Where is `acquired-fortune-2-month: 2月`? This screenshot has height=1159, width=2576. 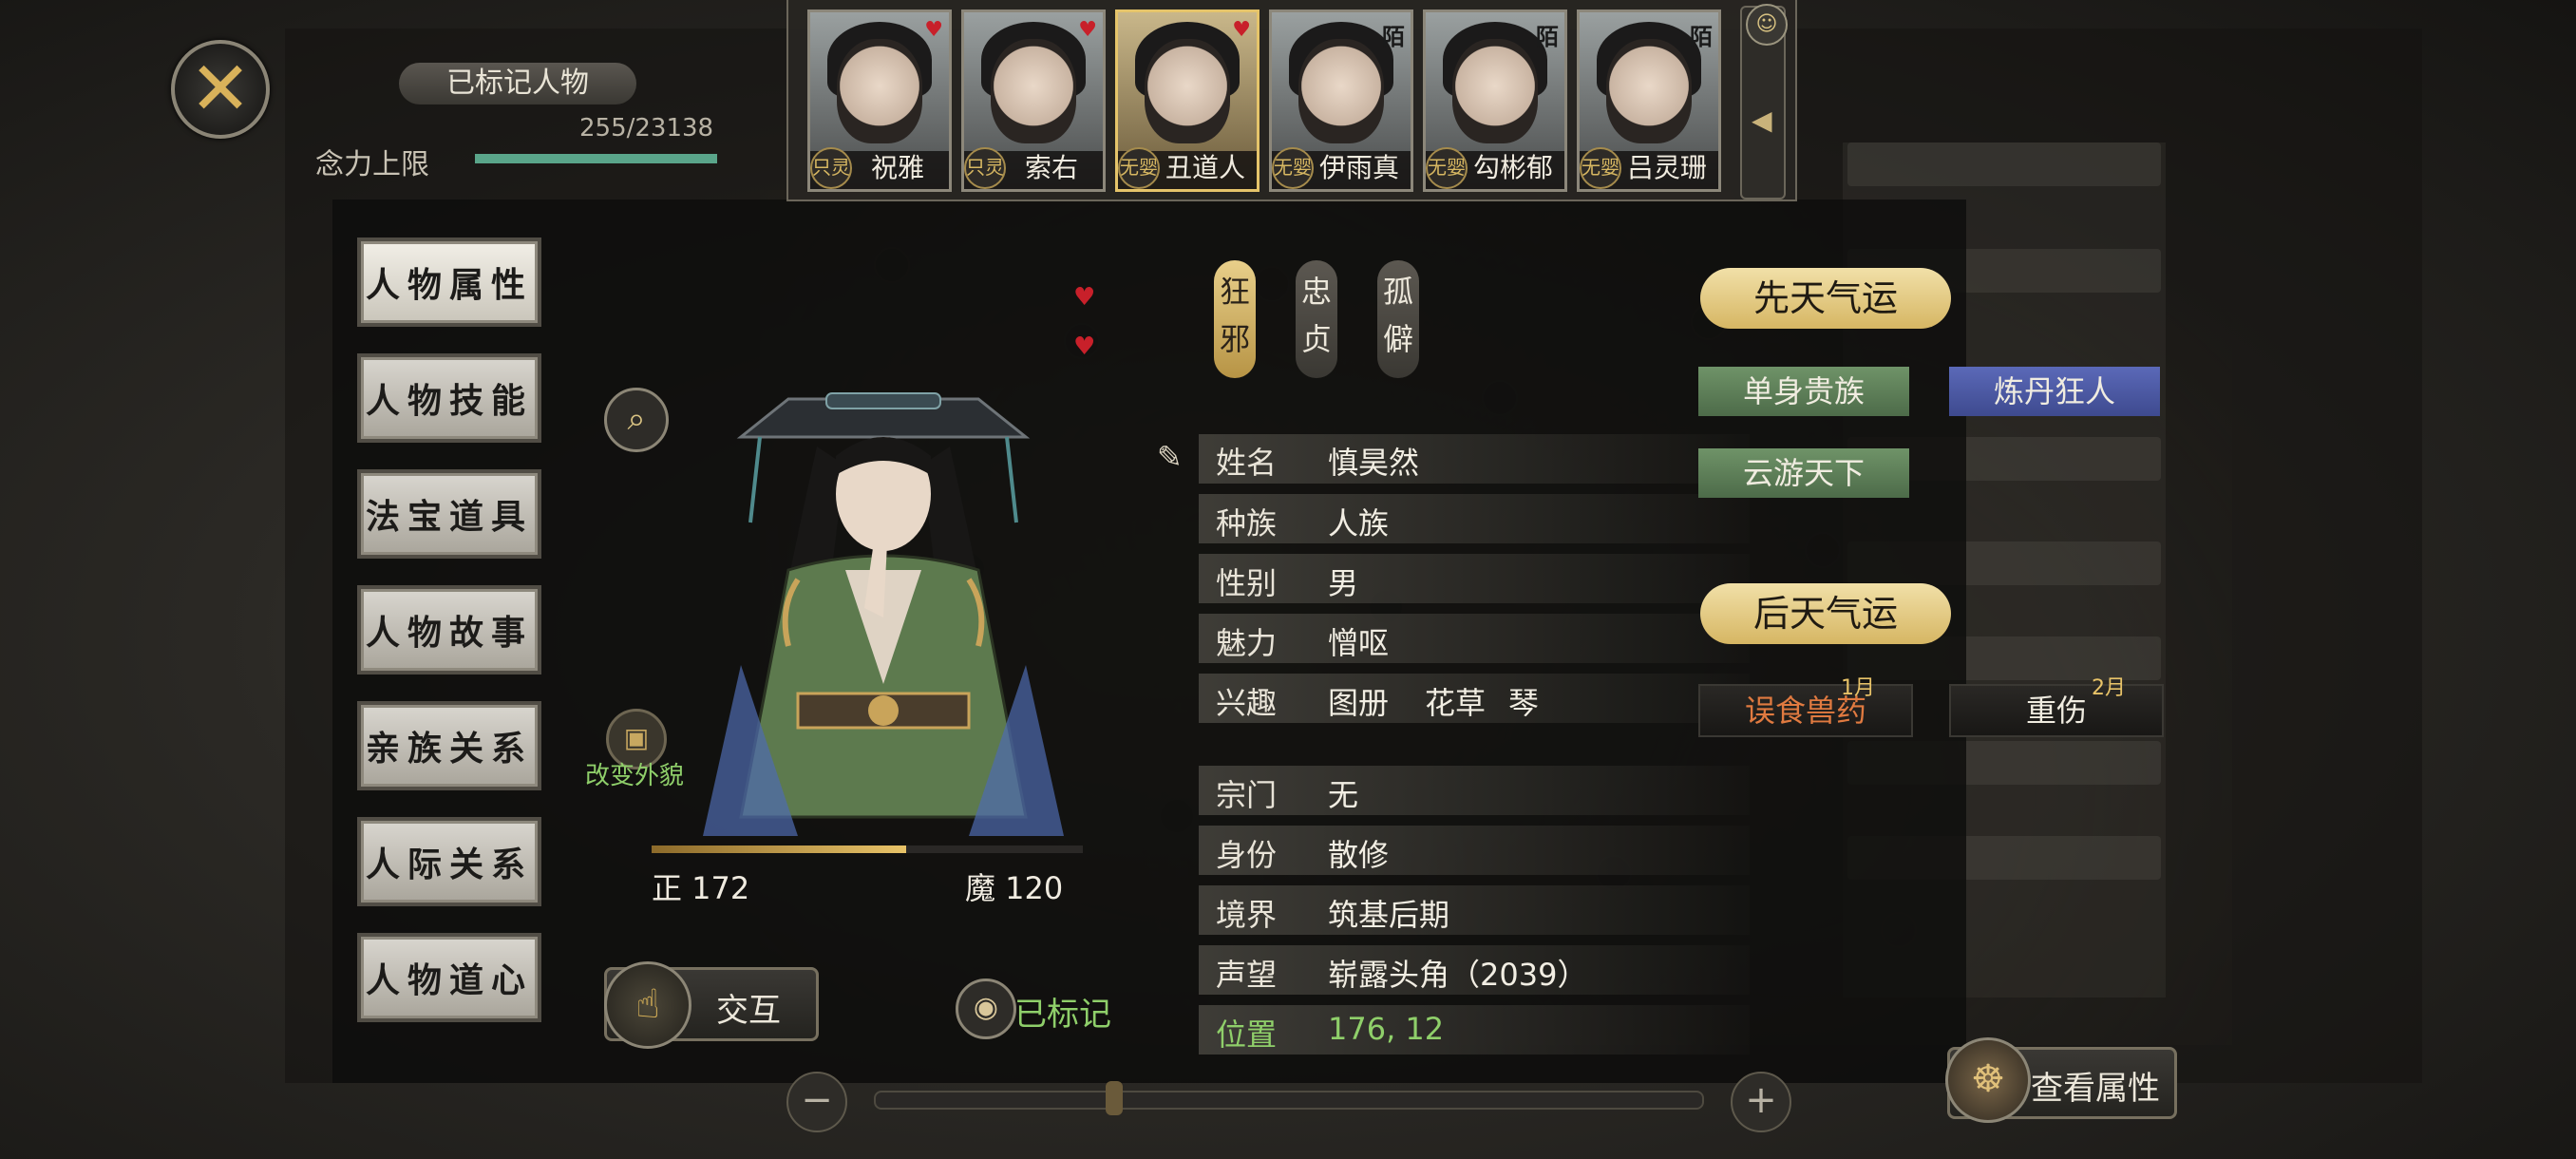
acquired-fortune-2-month: 2月 is located at coordinates (2109, 688).